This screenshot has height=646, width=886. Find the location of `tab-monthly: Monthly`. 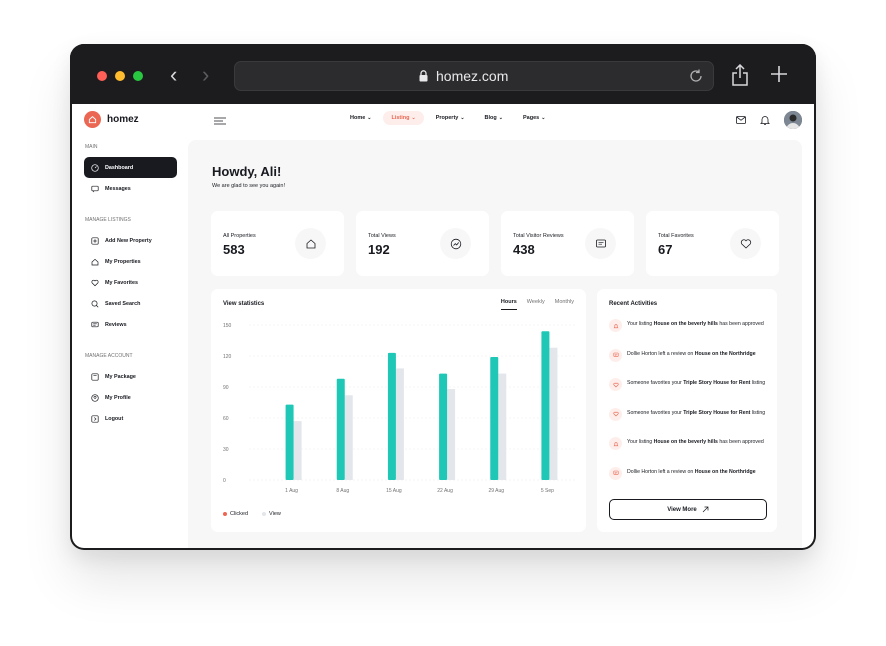

tab-monthly: Monthly is located at coordinates (564, 304).